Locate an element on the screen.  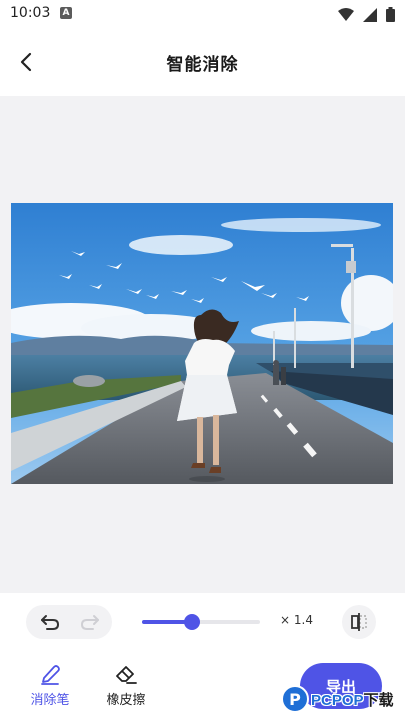
zoom-level: × 1.4 is located at coordinates (296, 620).